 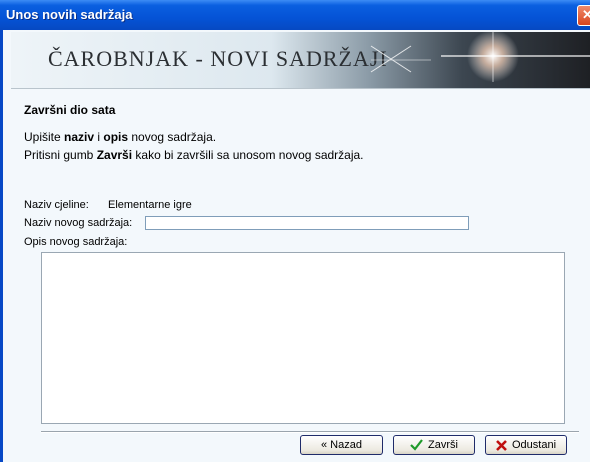 I want to click on back-button: « Nazad, so click(x=341, y=445).